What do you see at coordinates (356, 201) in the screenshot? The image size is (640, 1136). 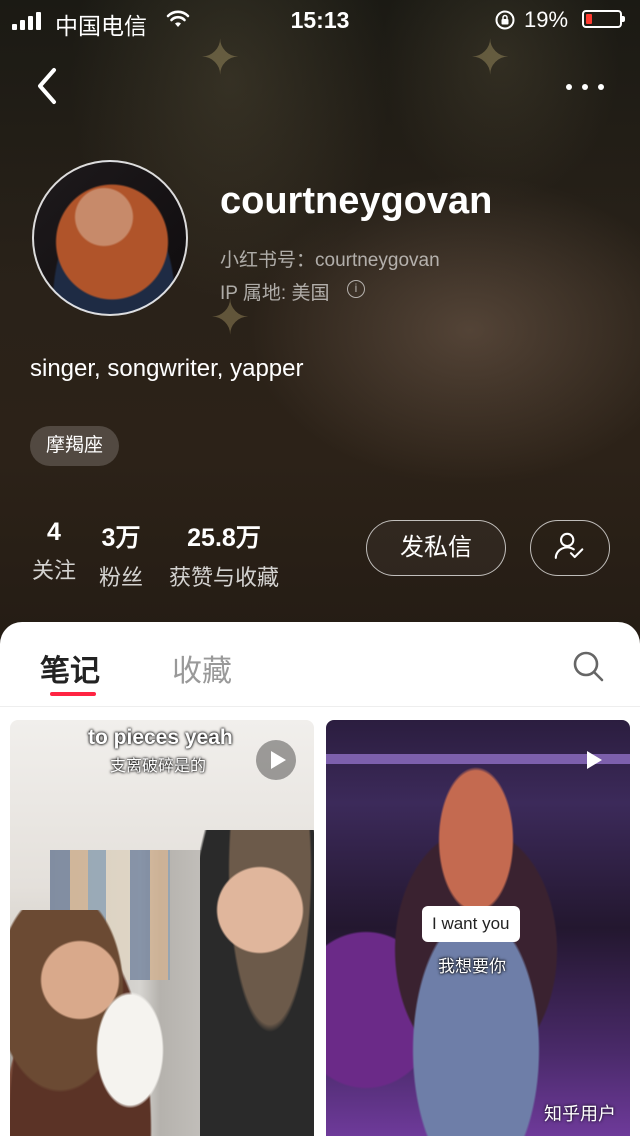 I see `username: courtneygovan` at bounding box center [356, 201].